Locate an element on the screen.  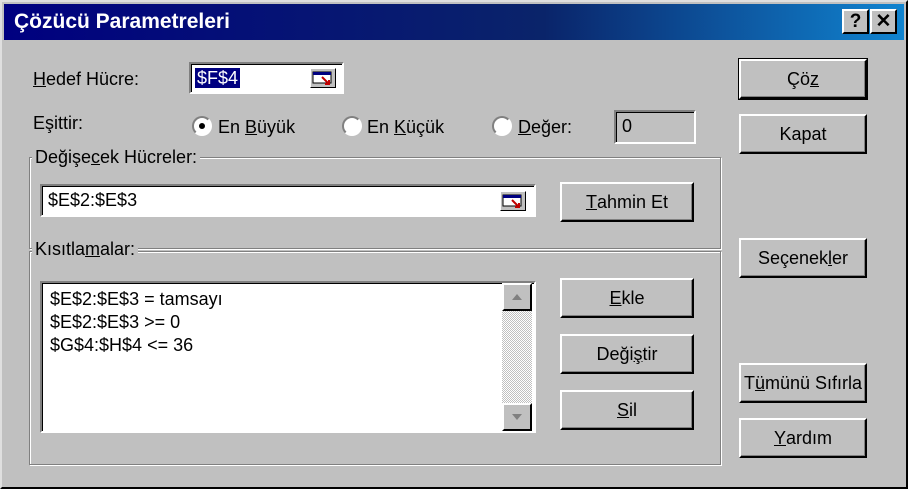
title-bar: Çözücü Parametreleri ? ✕ is located at coordinates (454, 22).